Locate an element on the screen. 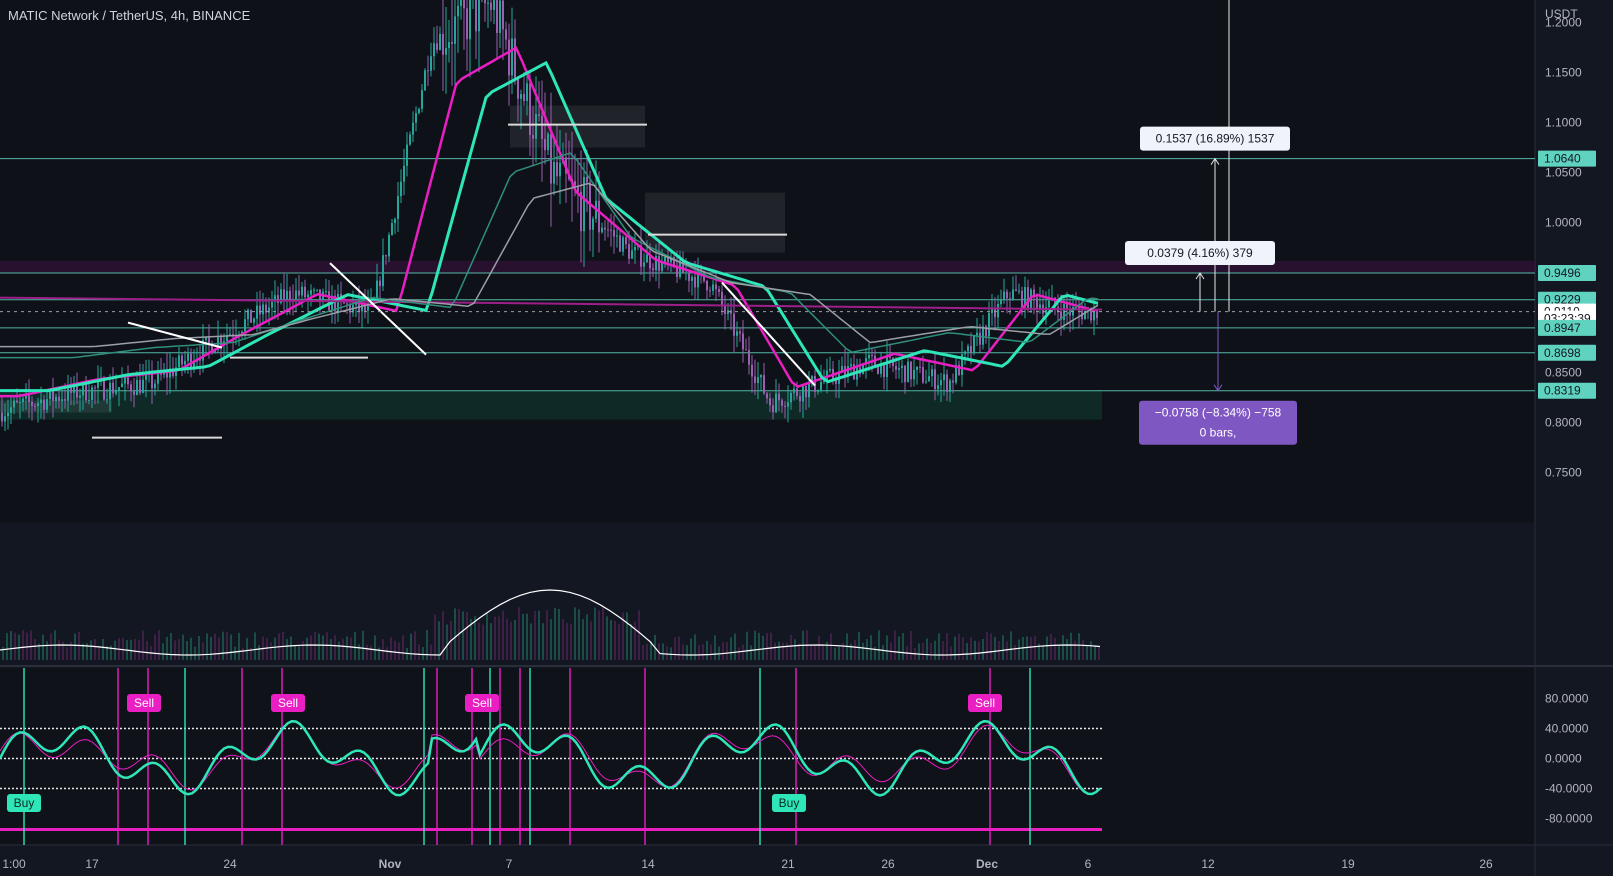 This screenshot has width=1613, height=876. measure-label-text: −0.0758 (−8.34%) −758 is located at coordinates (1218, 413).